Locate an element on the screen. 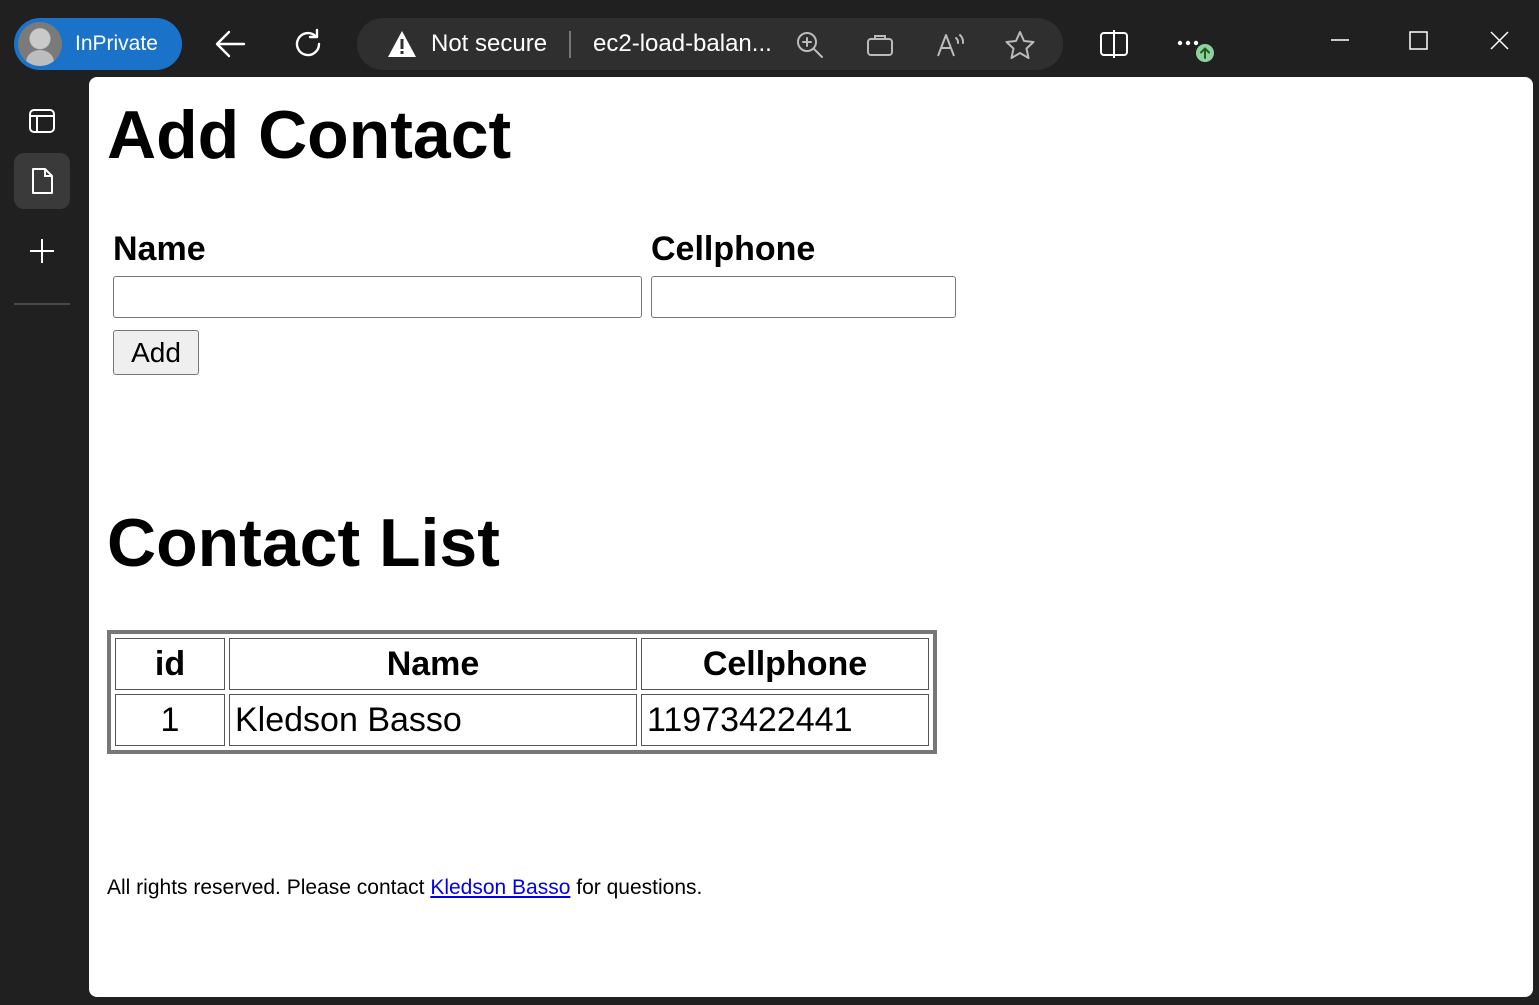 The image size is (1539, 1005). settings-more-button is located at coordinates (1191, 44).